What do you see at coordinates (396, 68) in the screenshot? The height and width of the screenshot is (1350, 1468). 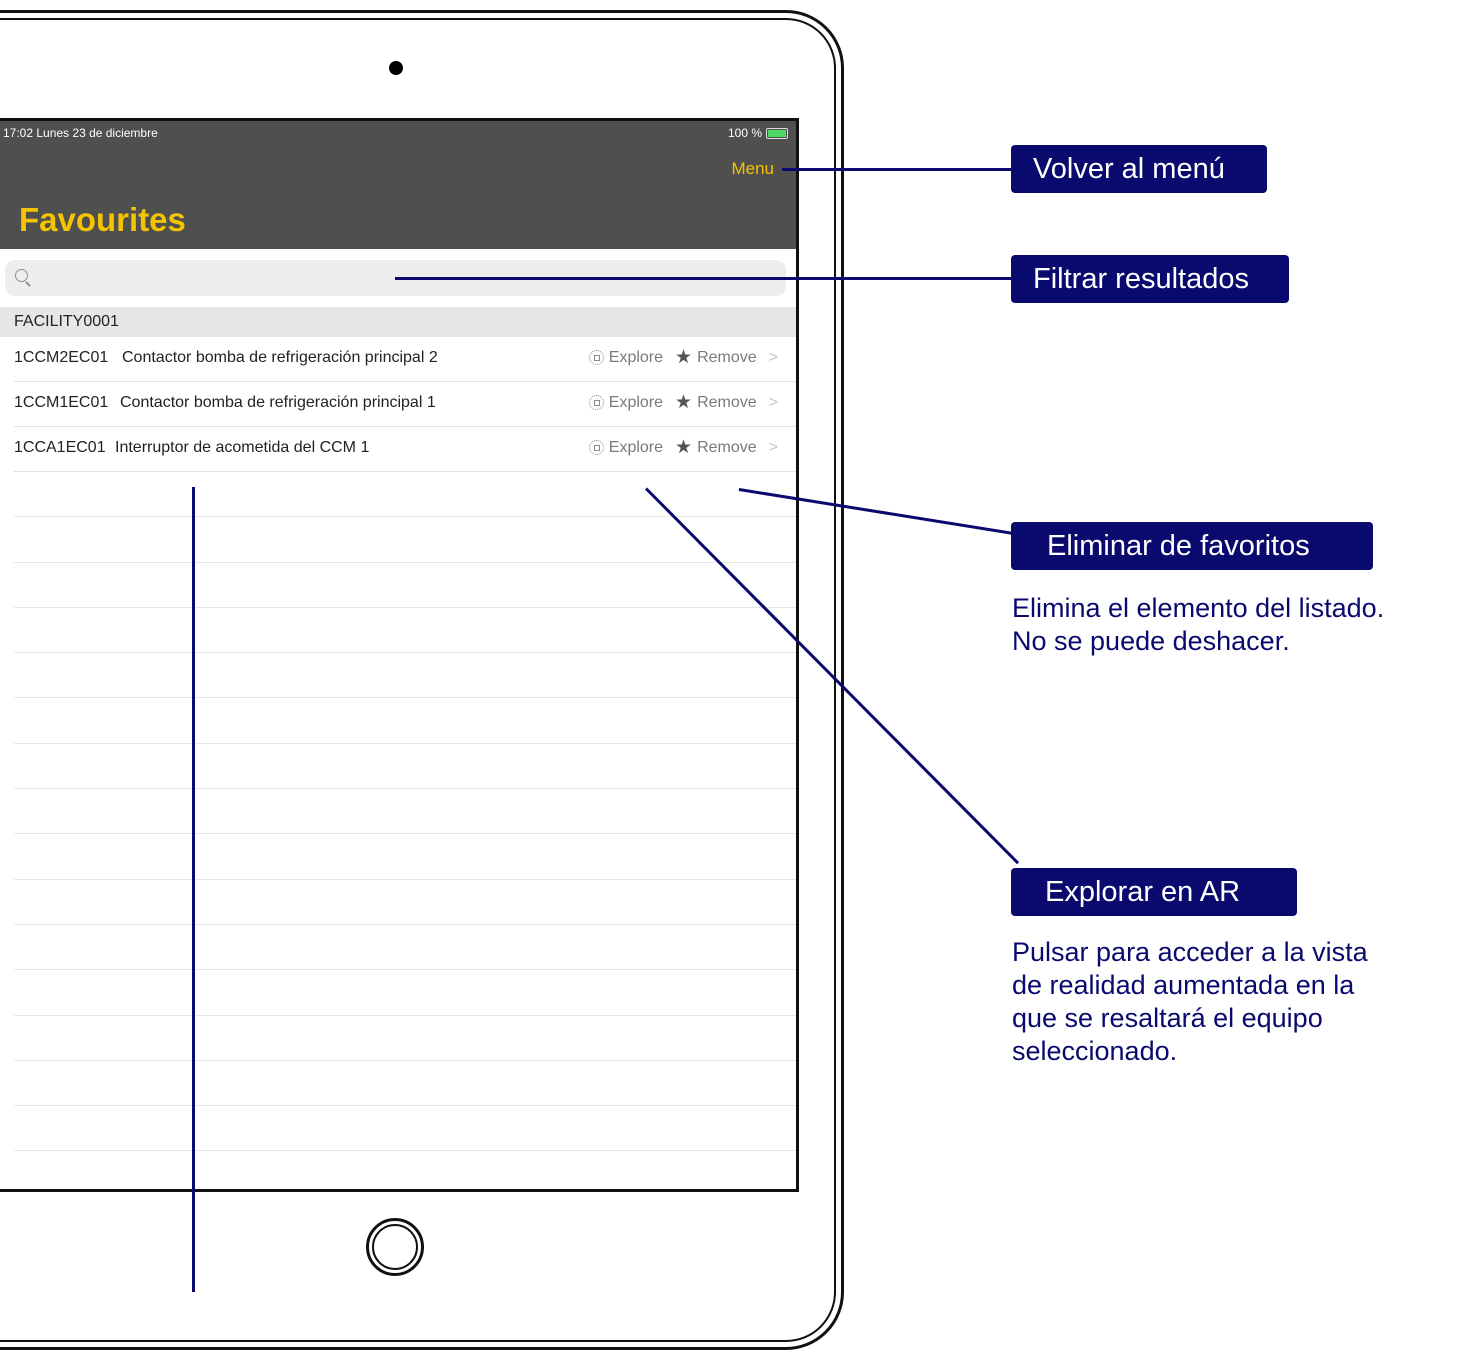 I see `camera-dot` at bounding box center [396, 68].